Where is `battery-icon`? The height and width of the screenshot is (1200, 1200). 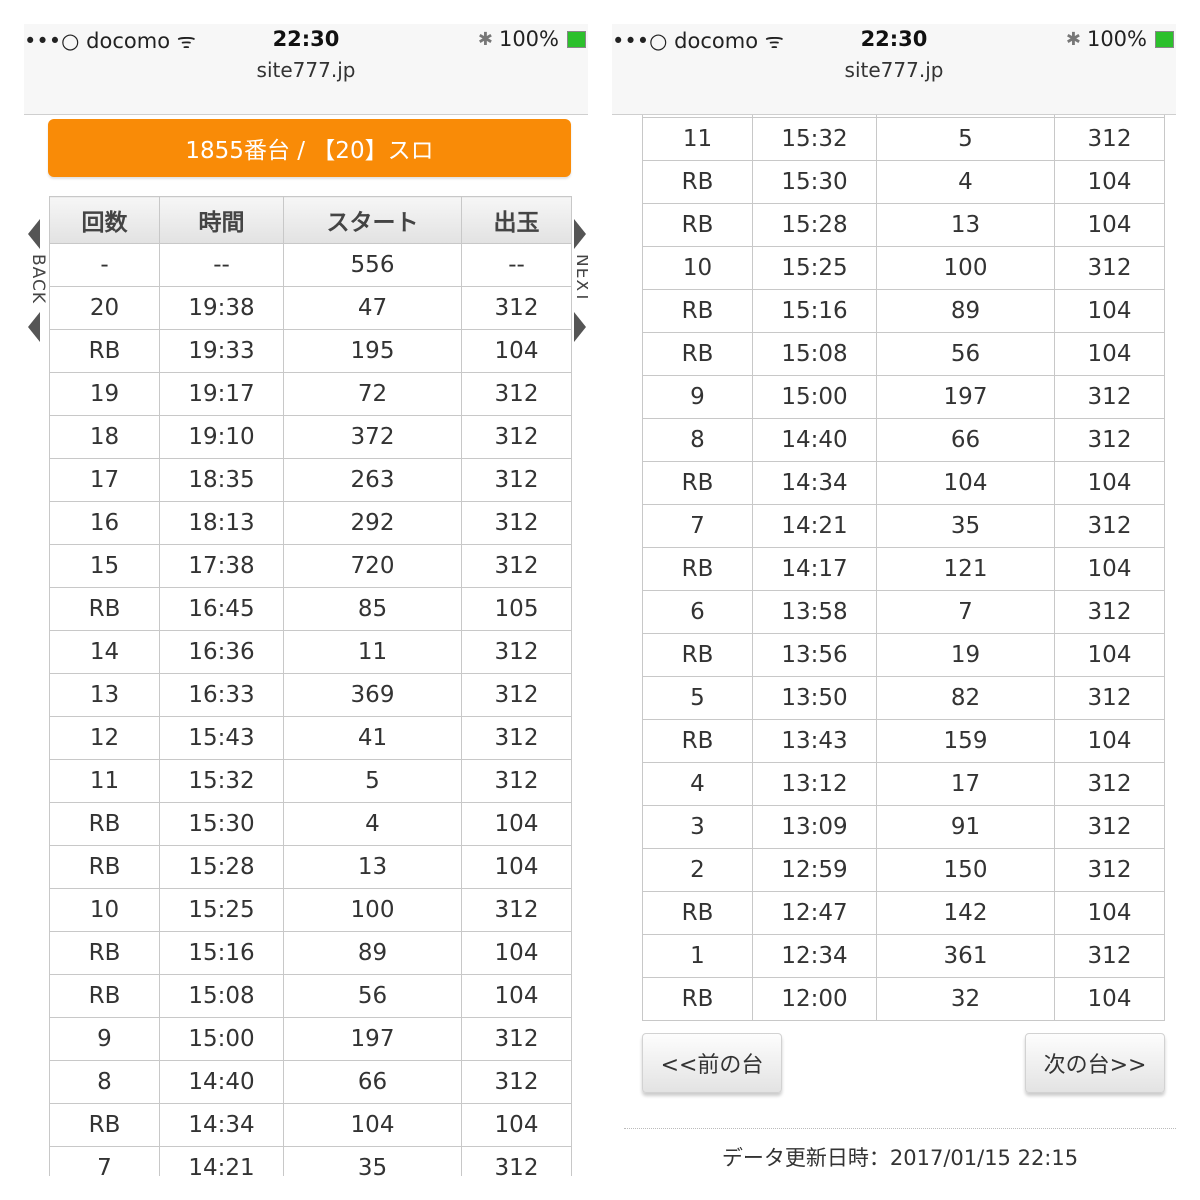 battery-icon is located at coordinates (1164, 39).